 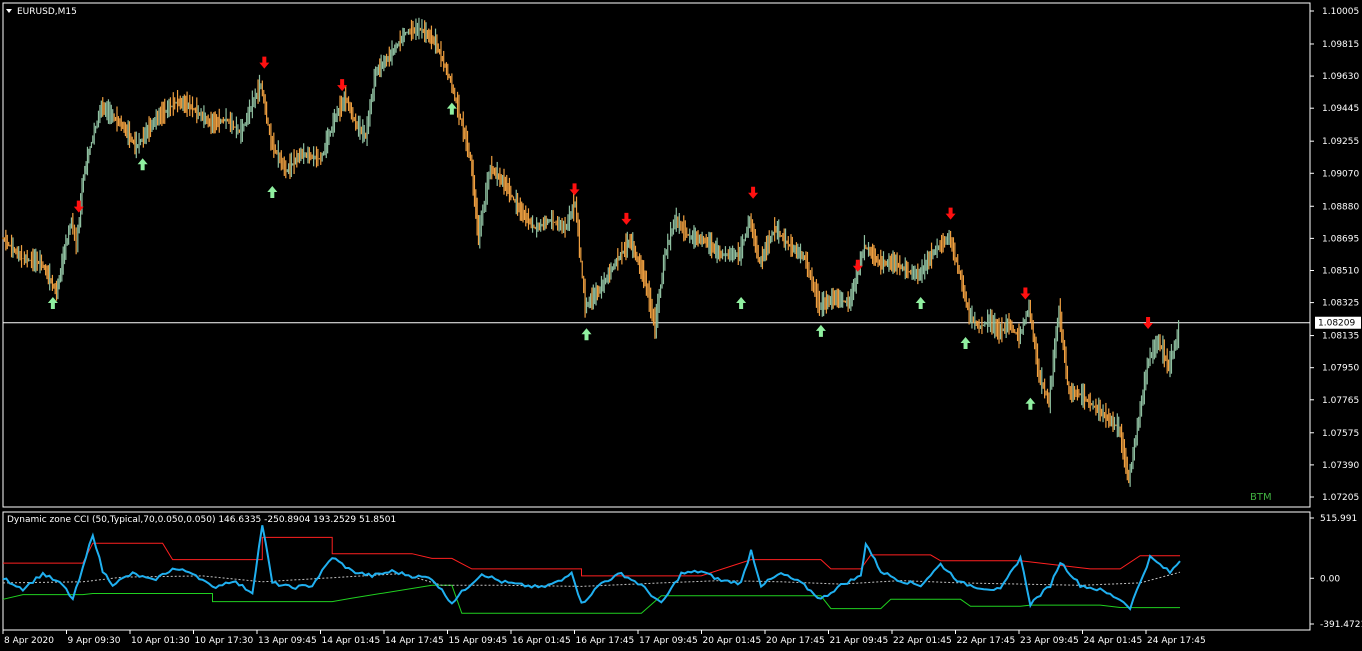 I want to click on time-axis-label: 16 Apr 17:45, so click(x=605, y=641).